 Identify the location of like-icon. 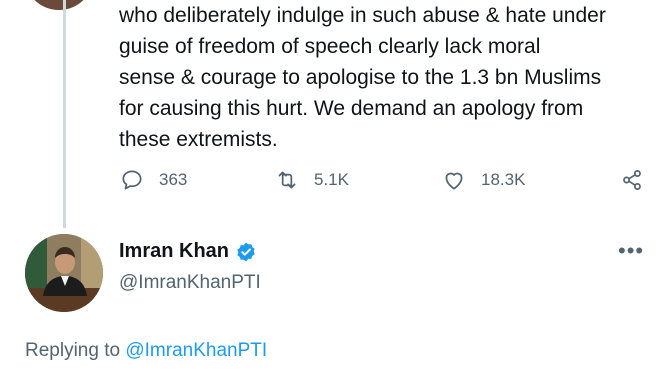
(454, 181).